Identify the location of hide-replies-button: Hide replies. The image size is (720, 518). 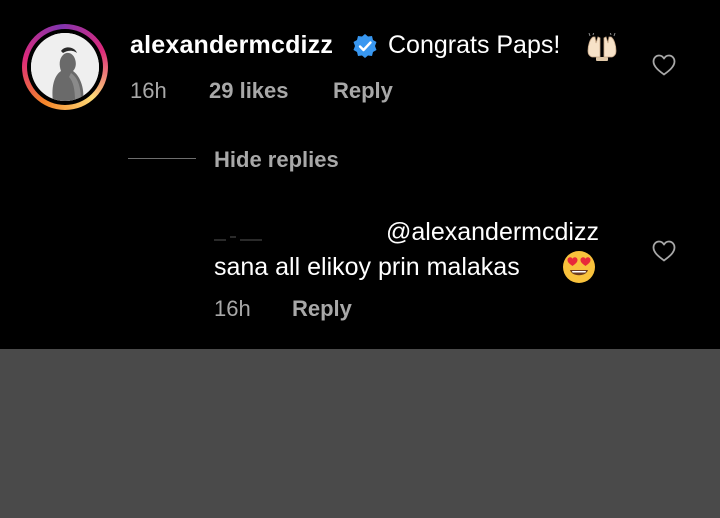
(276, 160).